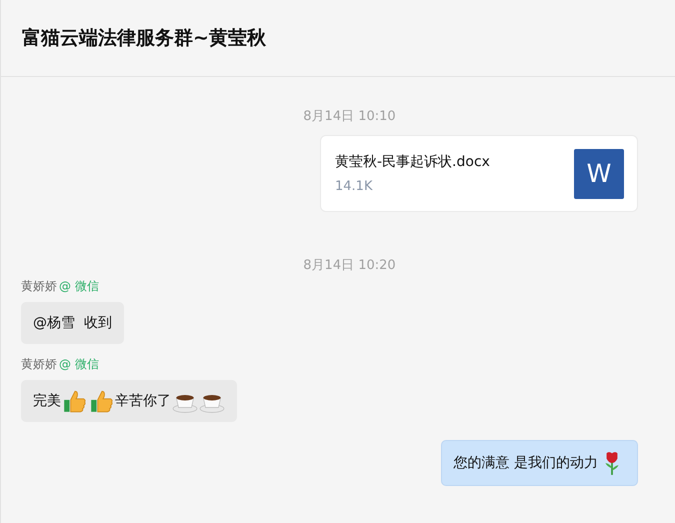  What do you see at coordinates (349, 116) in the screenshot?
I see `timestamp: 8月14日 10:10` at bounding box center [349, 116].